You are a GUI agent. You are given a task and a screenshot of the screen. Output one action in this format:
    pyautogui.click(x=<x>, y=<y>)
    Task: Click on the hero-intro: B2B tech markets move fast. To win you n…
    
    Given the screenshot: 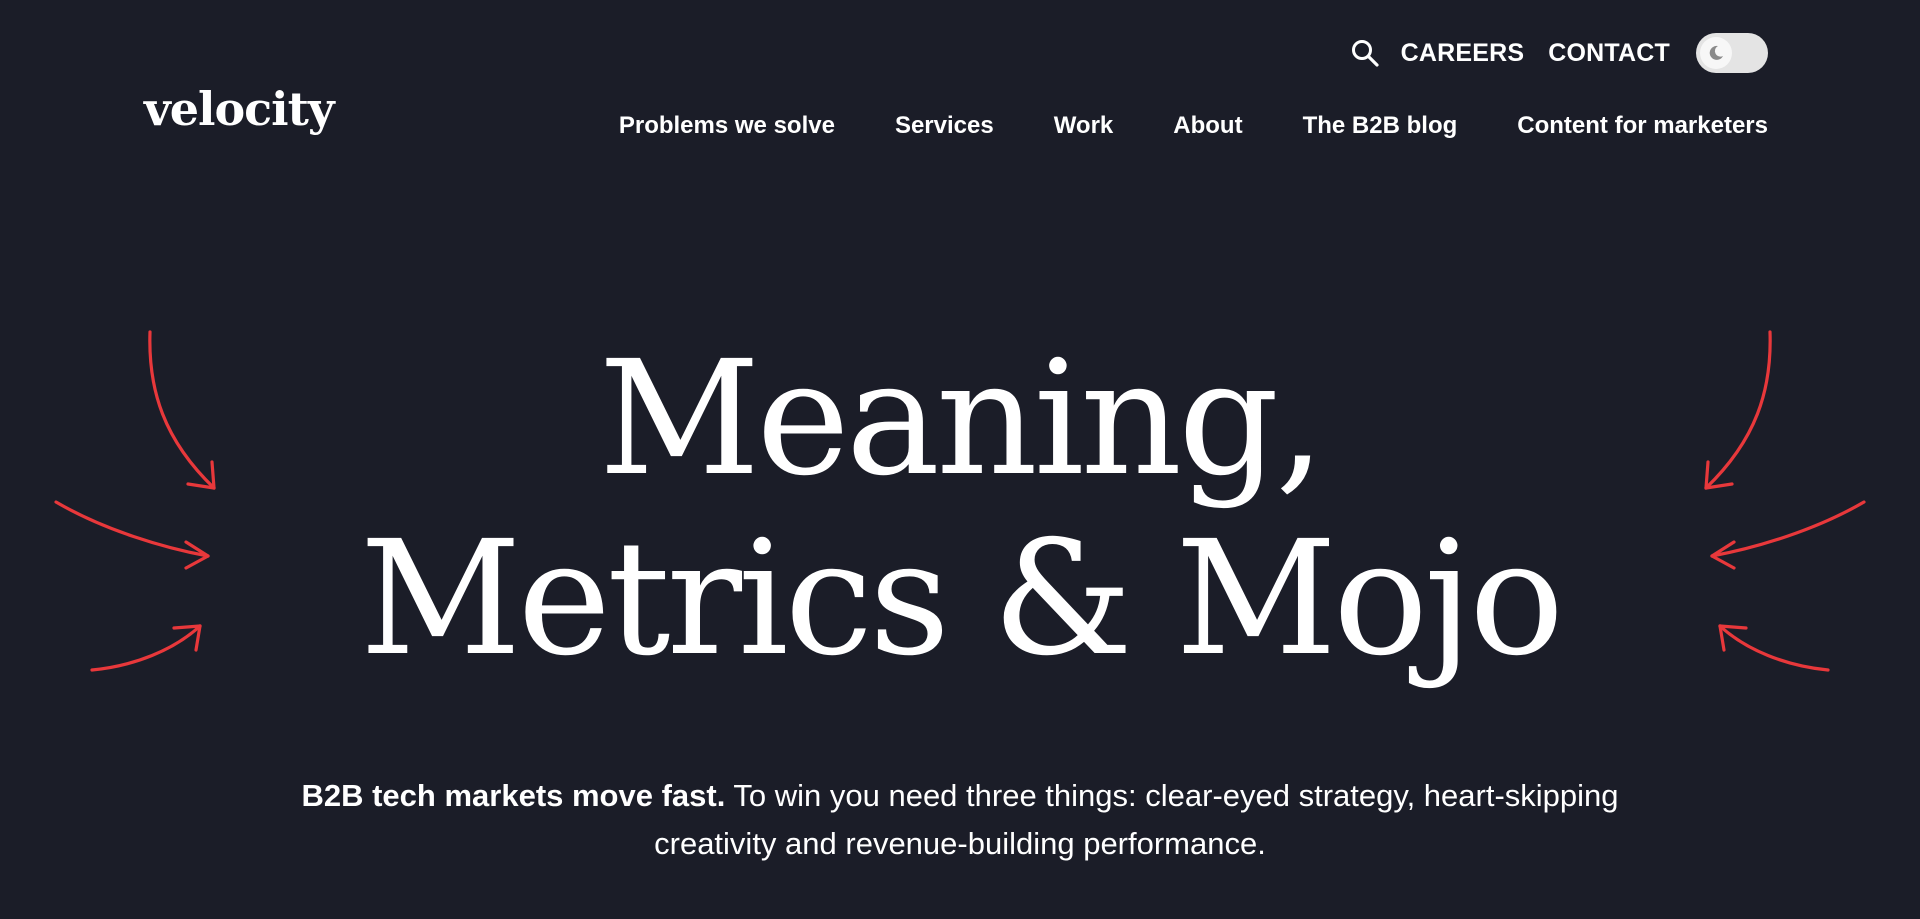 What is the action you would take?
    pyautogui.click(x=960, y=820)
    